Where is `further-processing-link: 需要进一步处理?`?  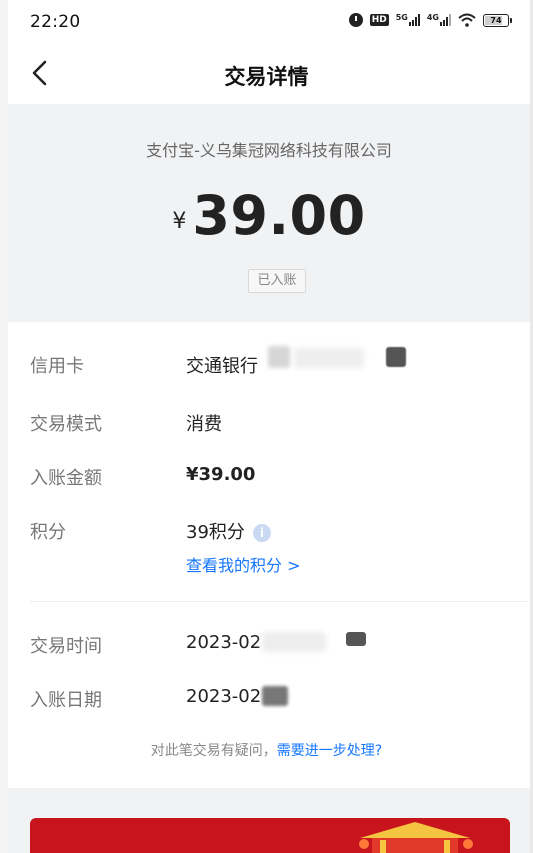
further-processing-link: 需要进一步处理? is located at coordinates (329, 751).